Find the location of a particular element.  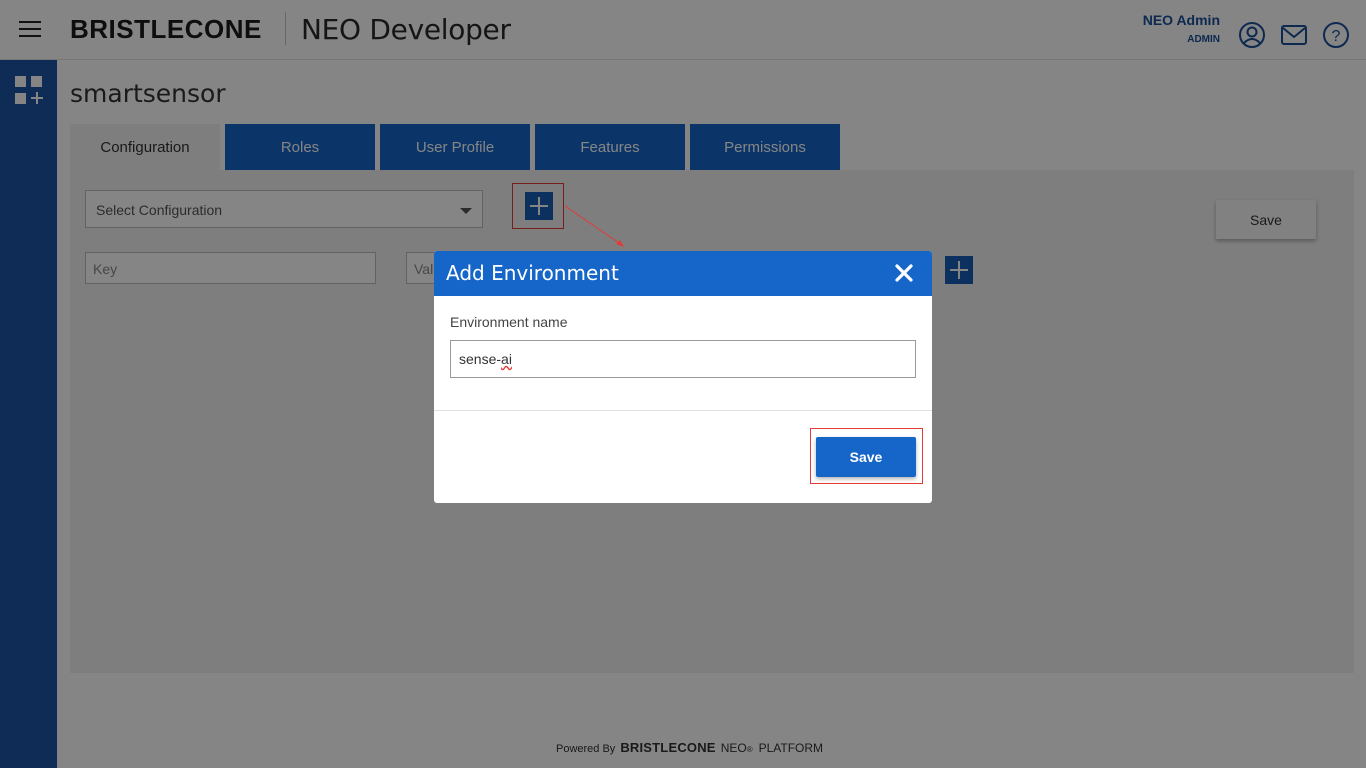

close-icon is located at coordinates (904, 273).